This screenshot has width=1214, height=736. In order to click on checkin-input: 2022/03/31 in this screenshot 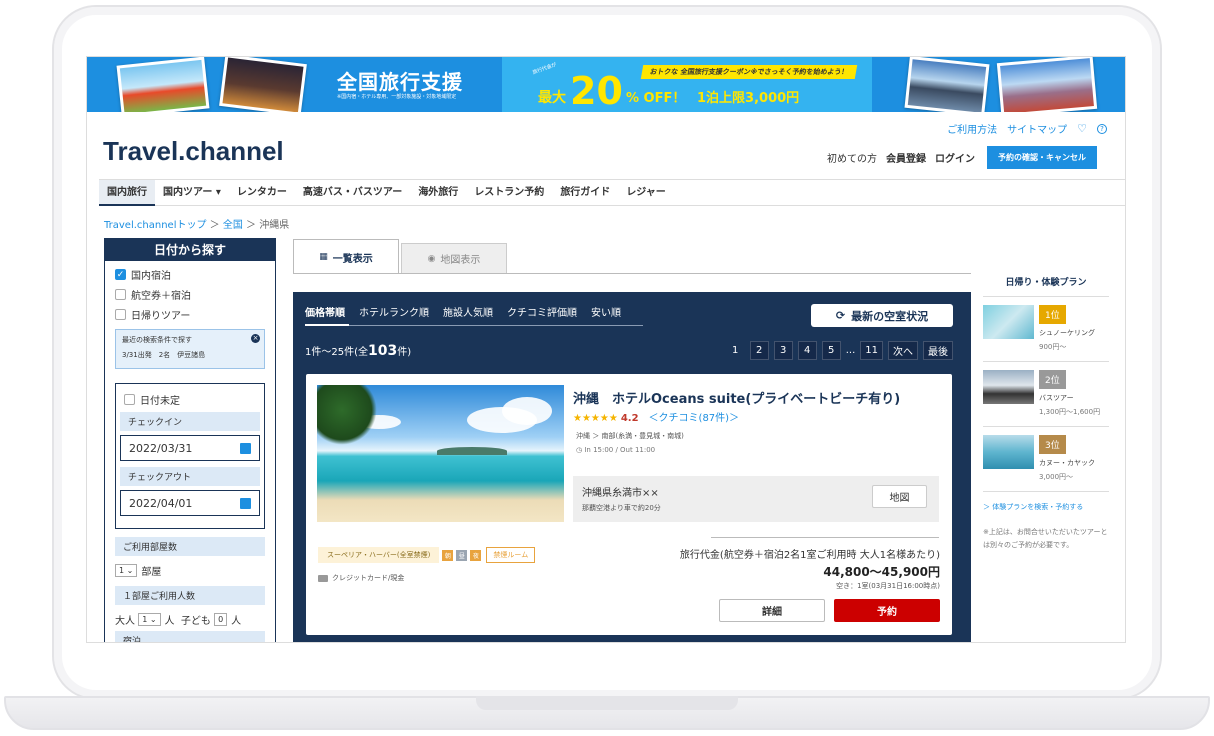, I will do `click(190, 448)`.